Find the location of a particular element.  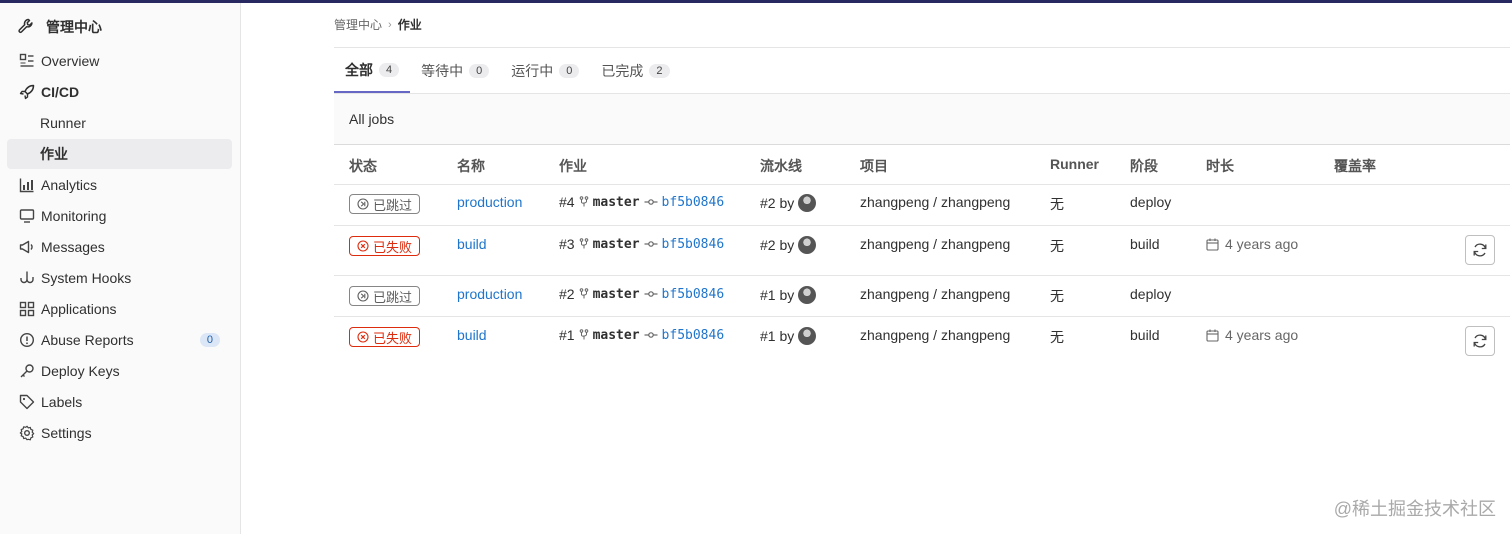

job-id-link: #1 is located at coordinates (567, 335).